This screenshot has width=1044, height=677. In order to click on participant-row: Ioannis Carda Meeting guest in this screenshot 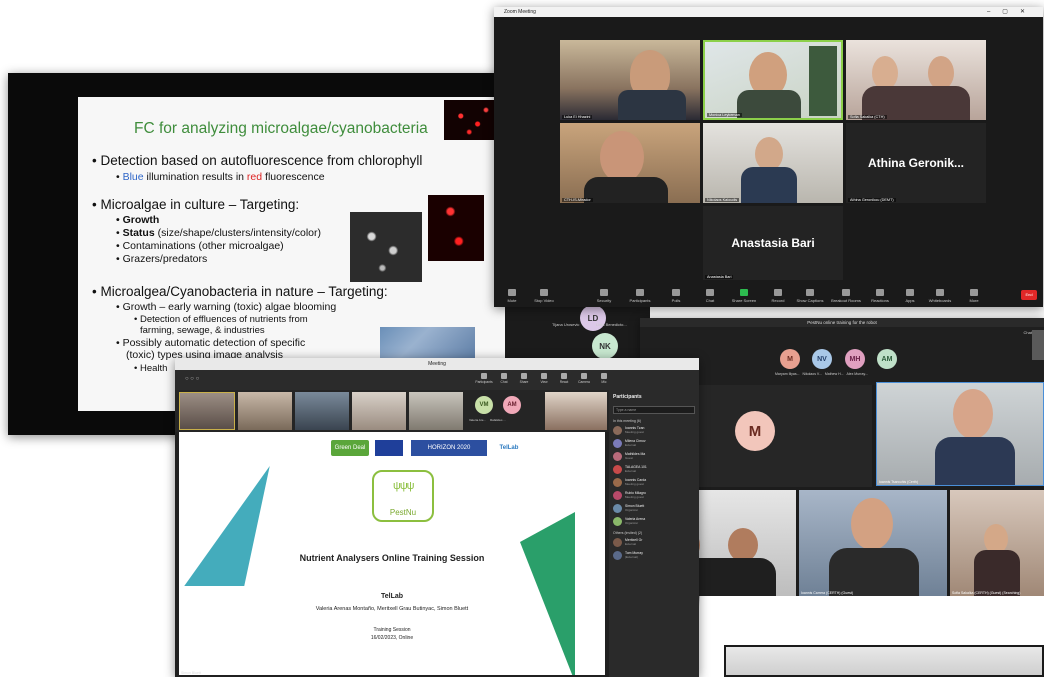, I will do `click(654, 482)`.